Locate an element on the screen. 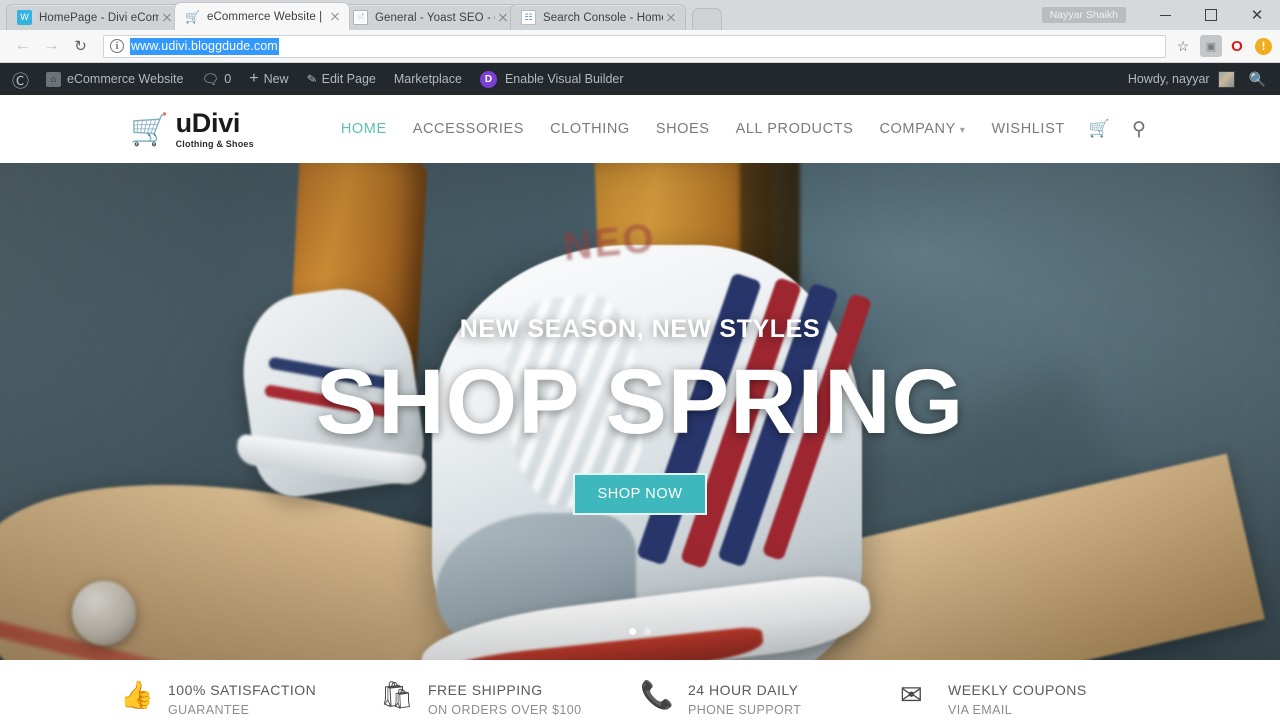  browser-tab: ☷ Search Console - Home is located at coordinates (598, 17).